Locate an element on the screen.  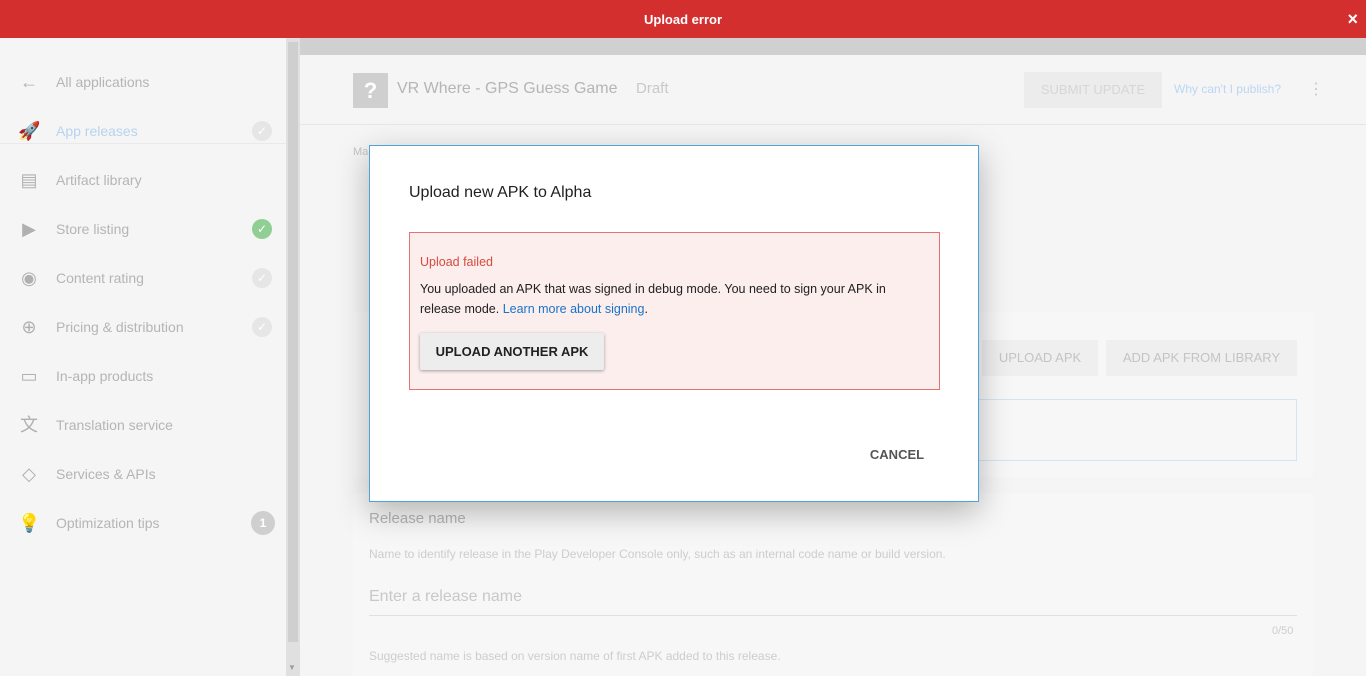
rocket-icon: 🚀 is located at coordinates (29, 130).